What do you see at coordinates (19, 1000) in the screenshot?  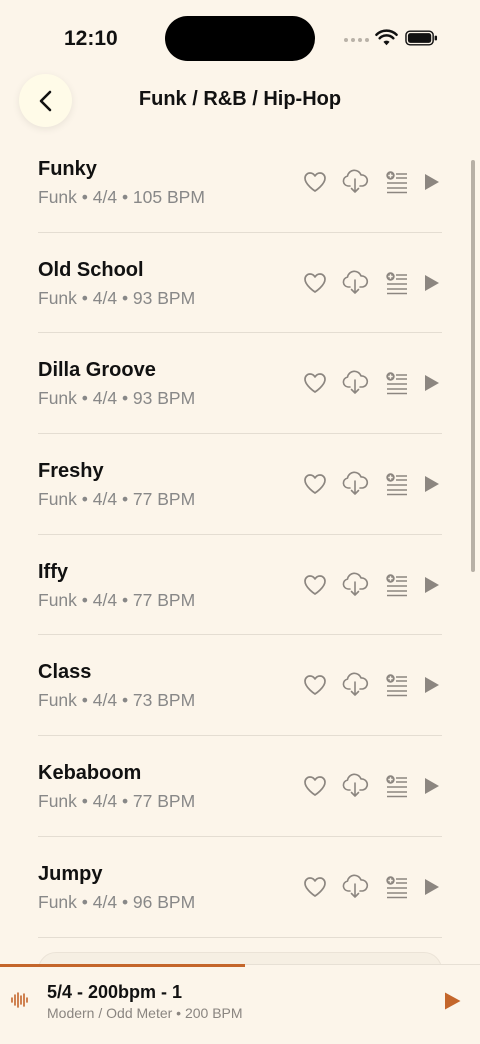 I see `waveform-icon` at bounding box center [19, 1000].